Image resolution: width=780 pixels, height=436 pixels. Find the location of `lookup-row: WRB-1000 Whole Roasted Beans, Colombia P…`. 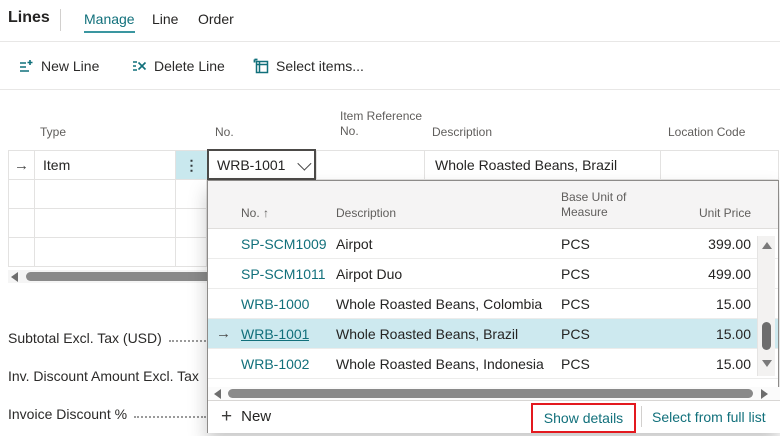

lookup-row: WRB-1000 Whole Roasted Beans, Colombia P… is located at coordinates (493, 304).